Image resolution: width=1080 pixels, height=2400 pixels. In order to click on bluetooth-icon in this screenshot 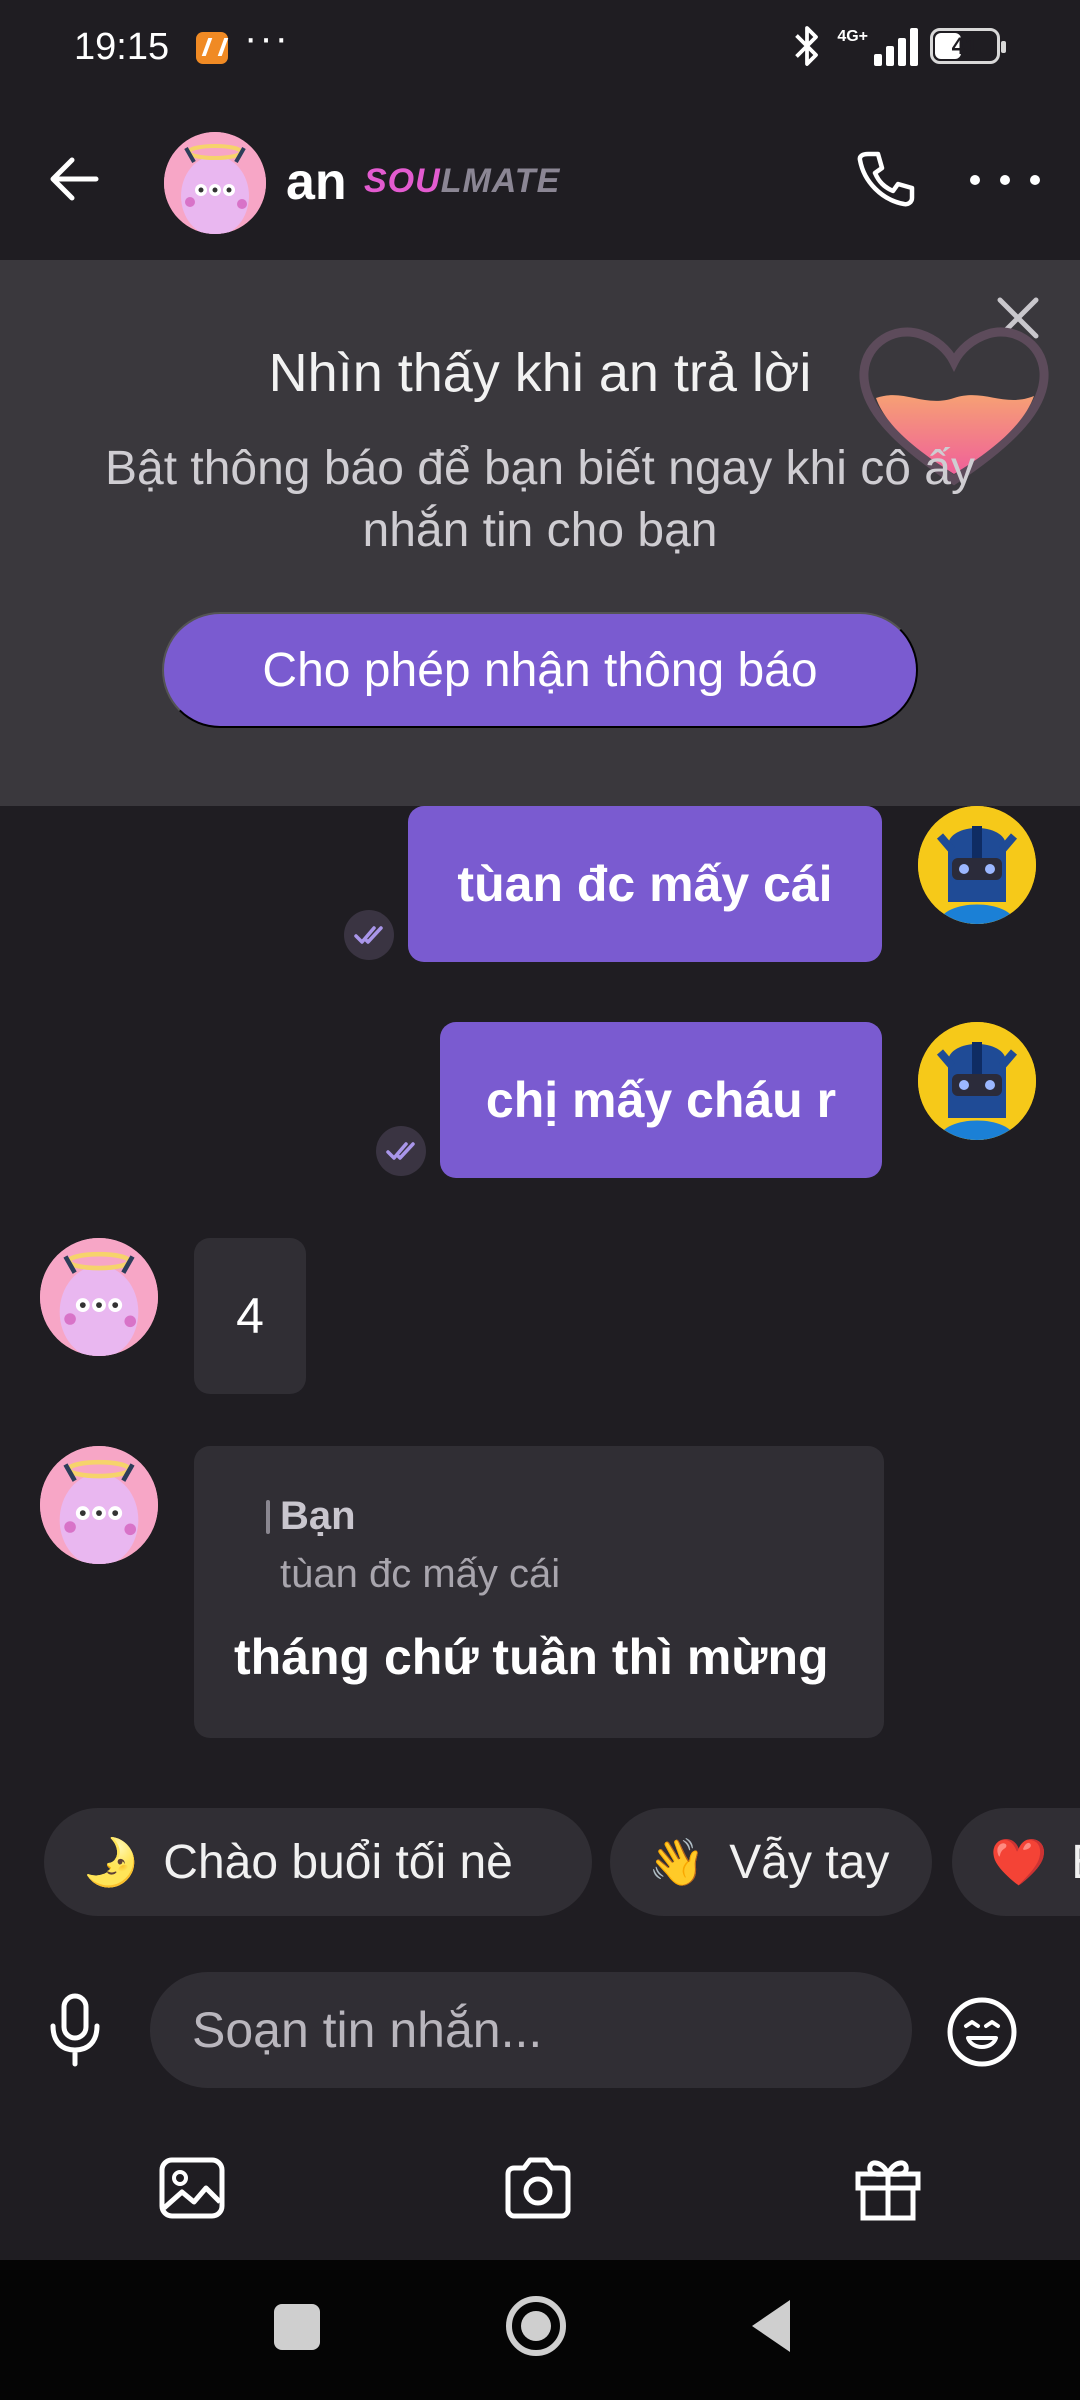, I will do `click(807, 46)`.